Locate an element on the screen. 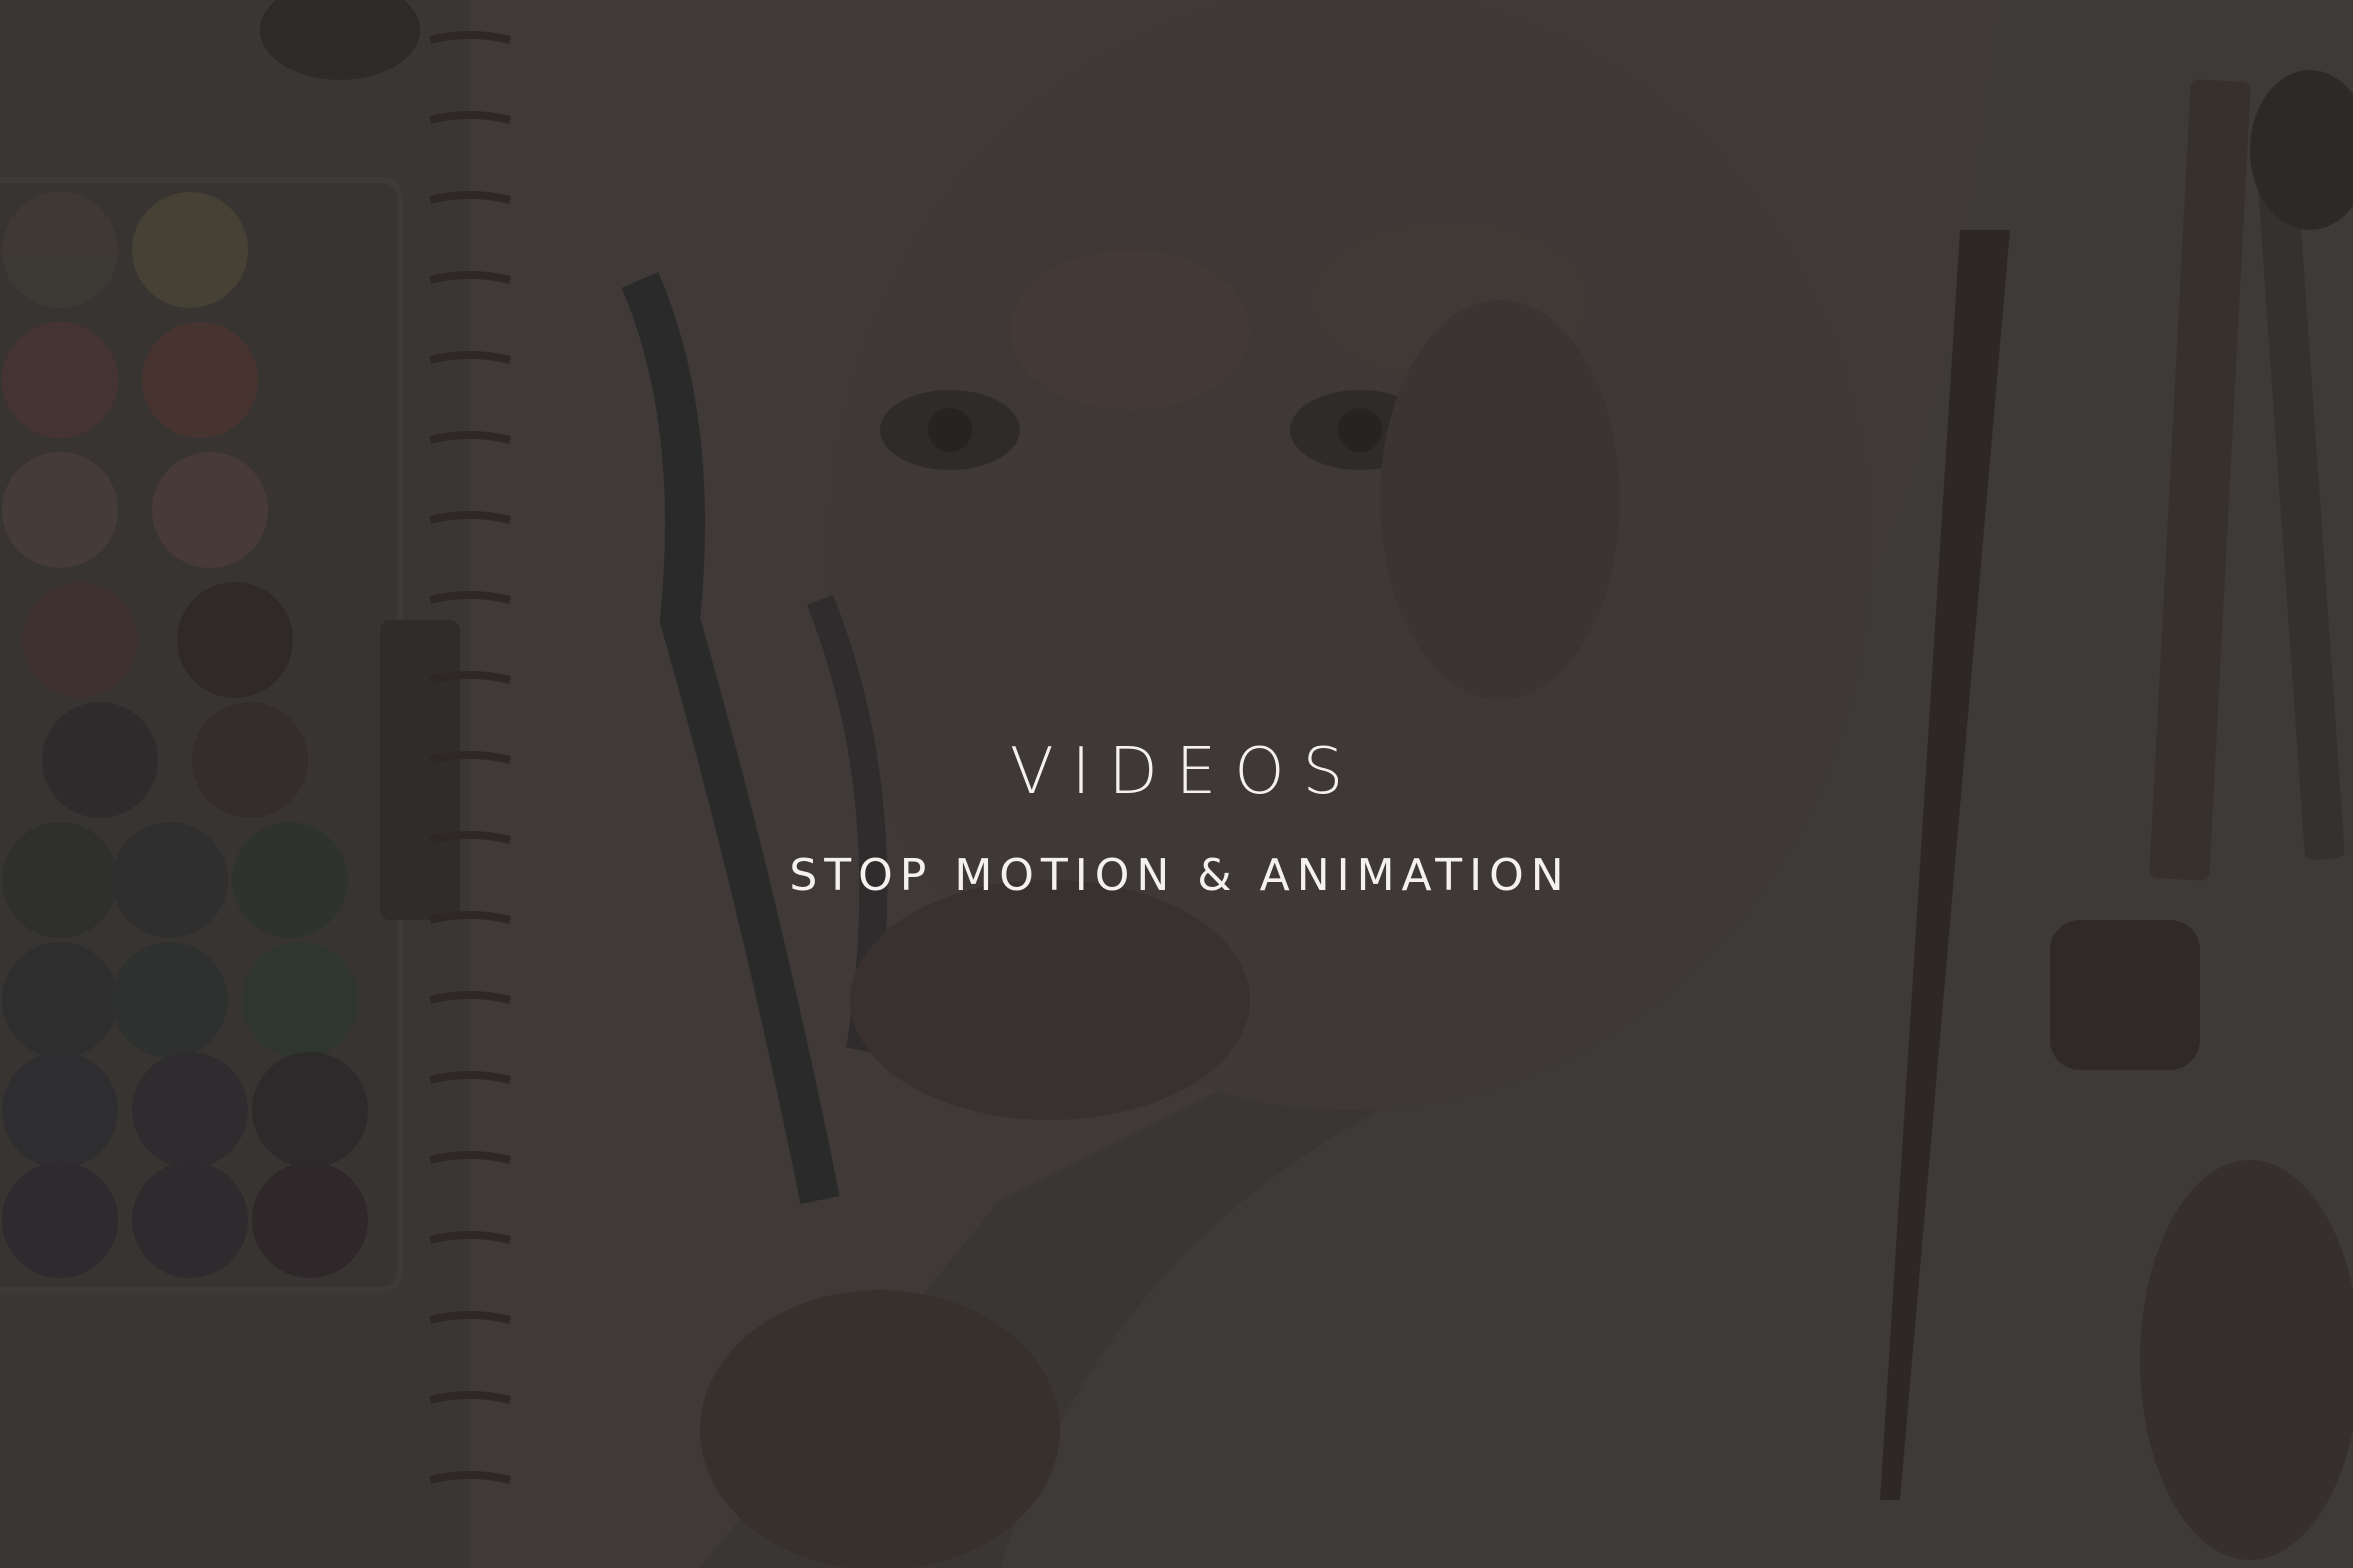 The image size is (2353, 1568). page-title: VIDEOS is located at coordinates (1185, 772).